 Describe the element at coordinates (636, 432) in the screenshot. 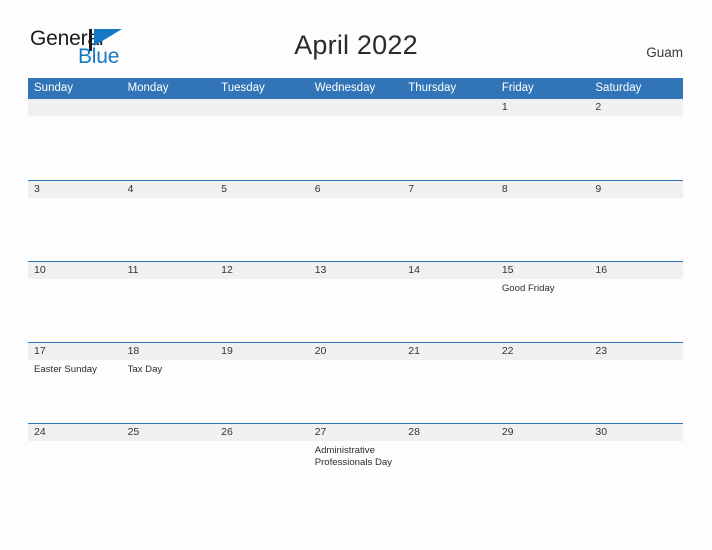

I see `day-number: 30` at that location.